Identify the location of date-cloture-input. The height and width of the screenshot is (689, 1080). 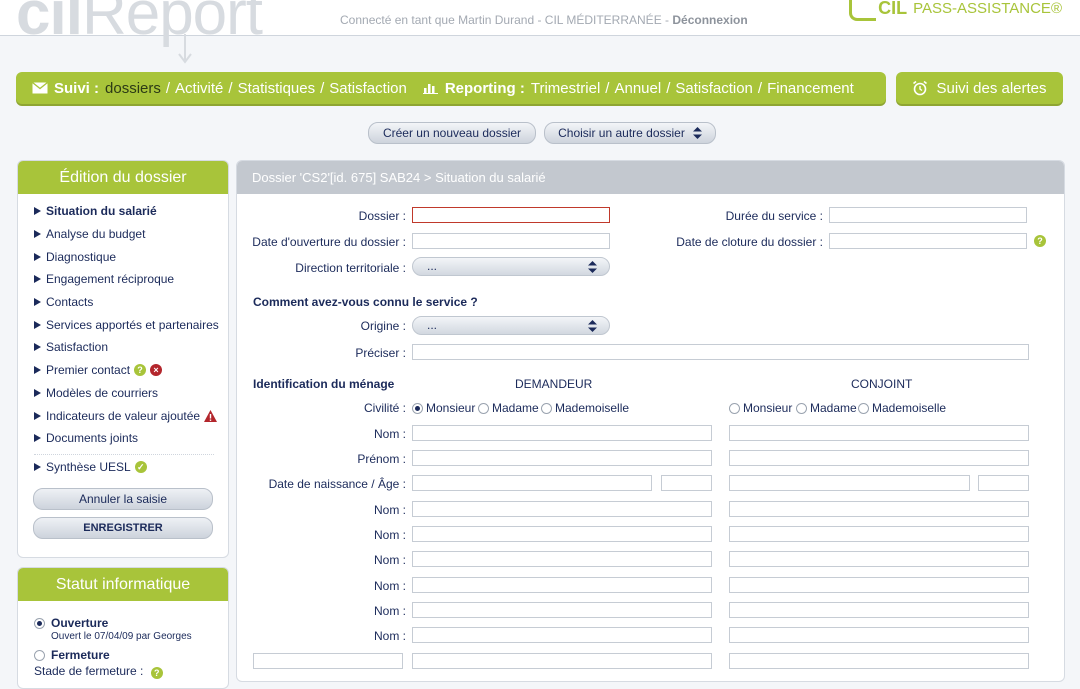
(928, 241).